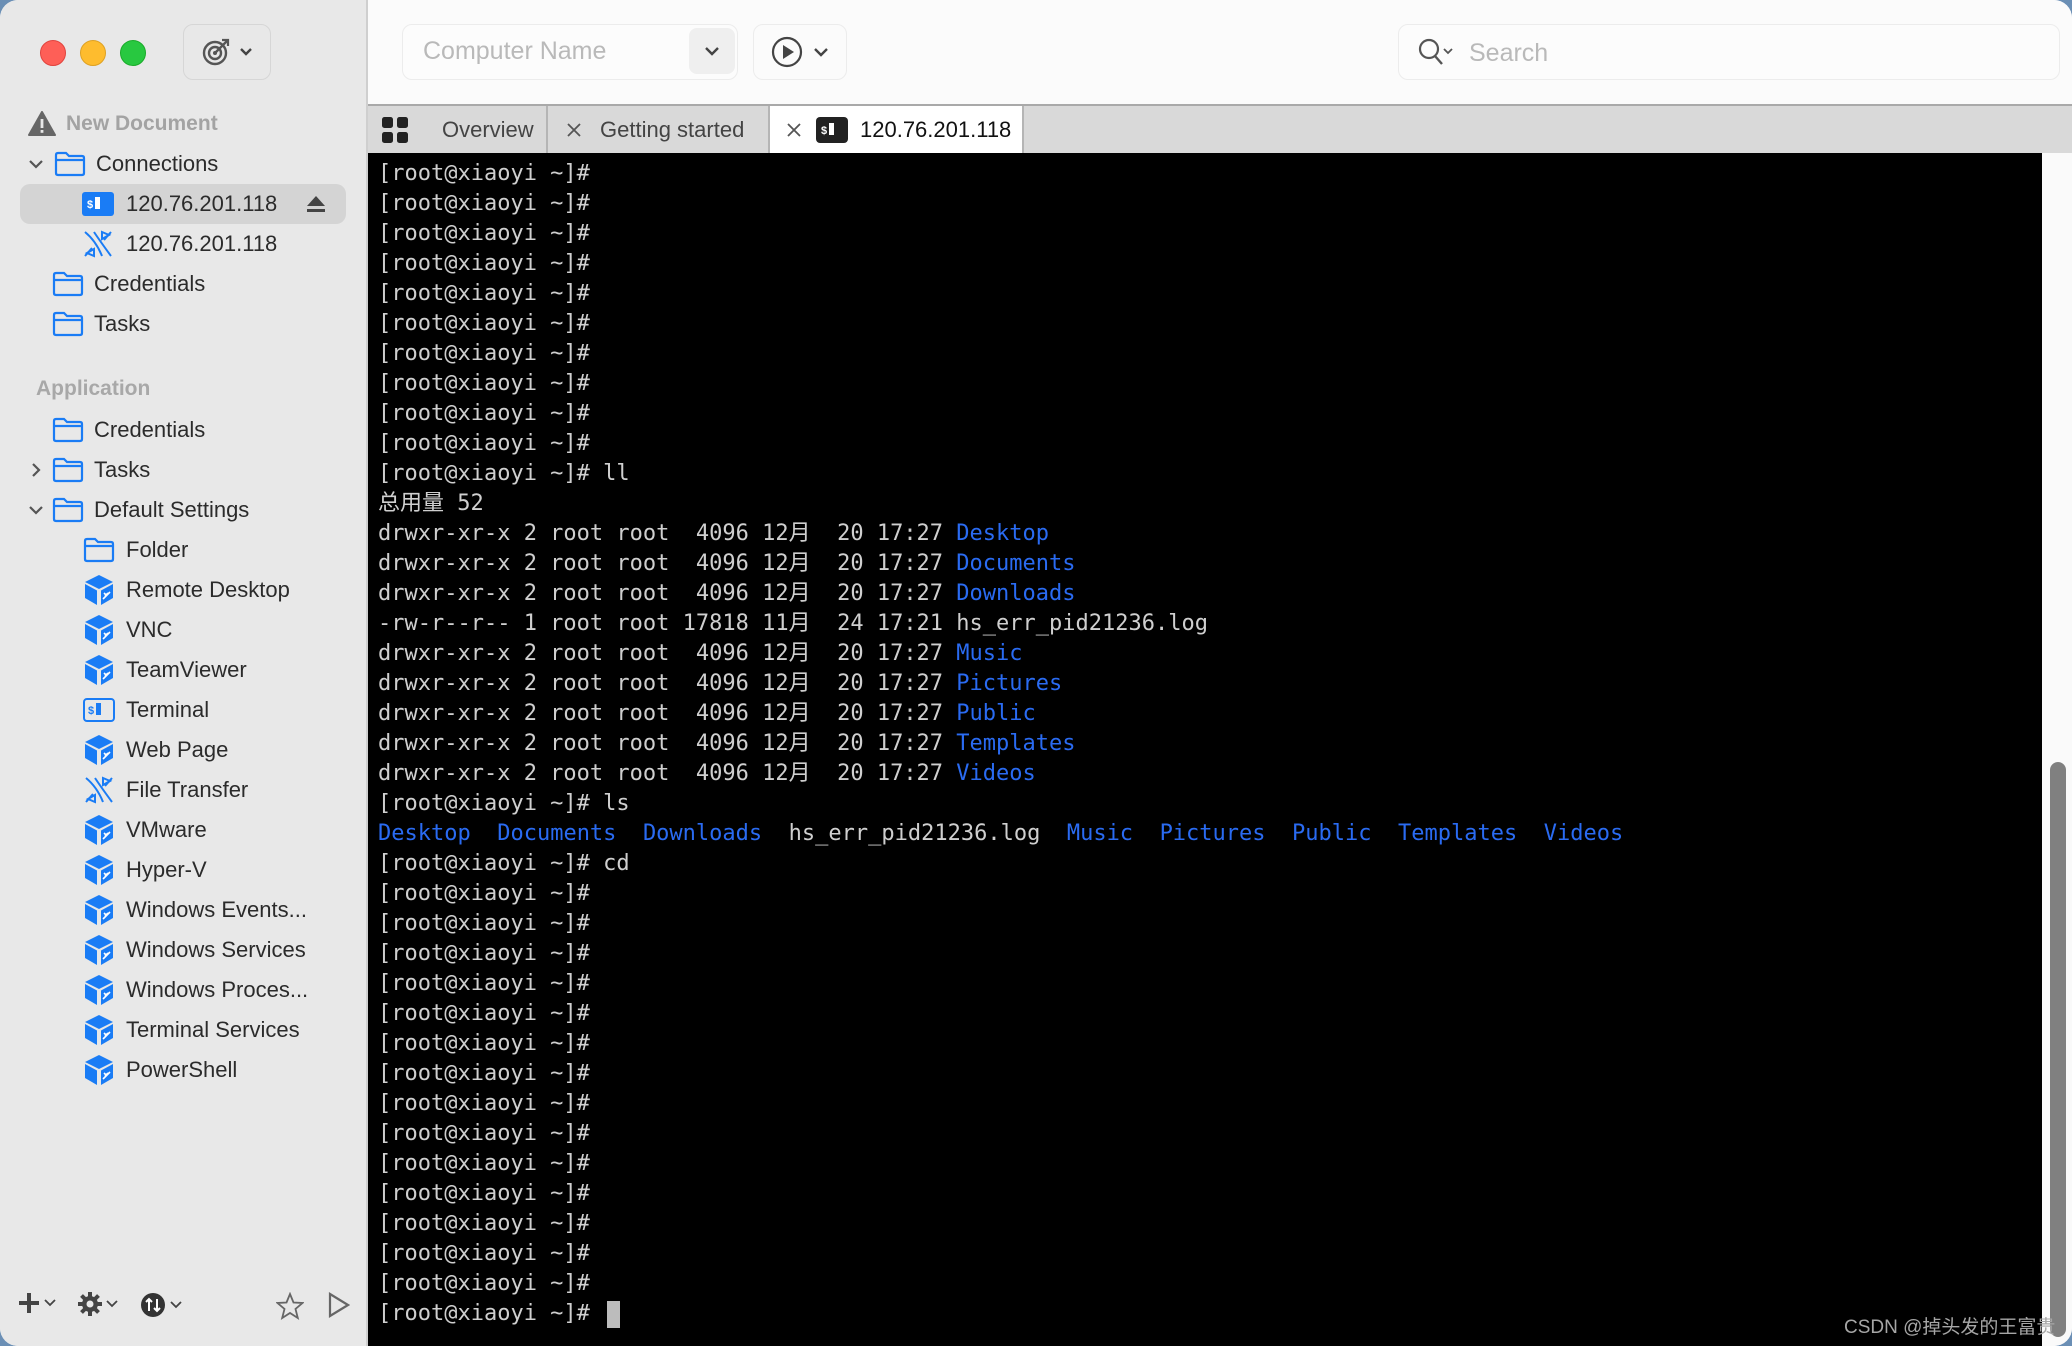  What do you see at coordinates (128, 430) in the screenshot?
I see `app-folder-credentials: Credentials` at bounding box center [128, 430].